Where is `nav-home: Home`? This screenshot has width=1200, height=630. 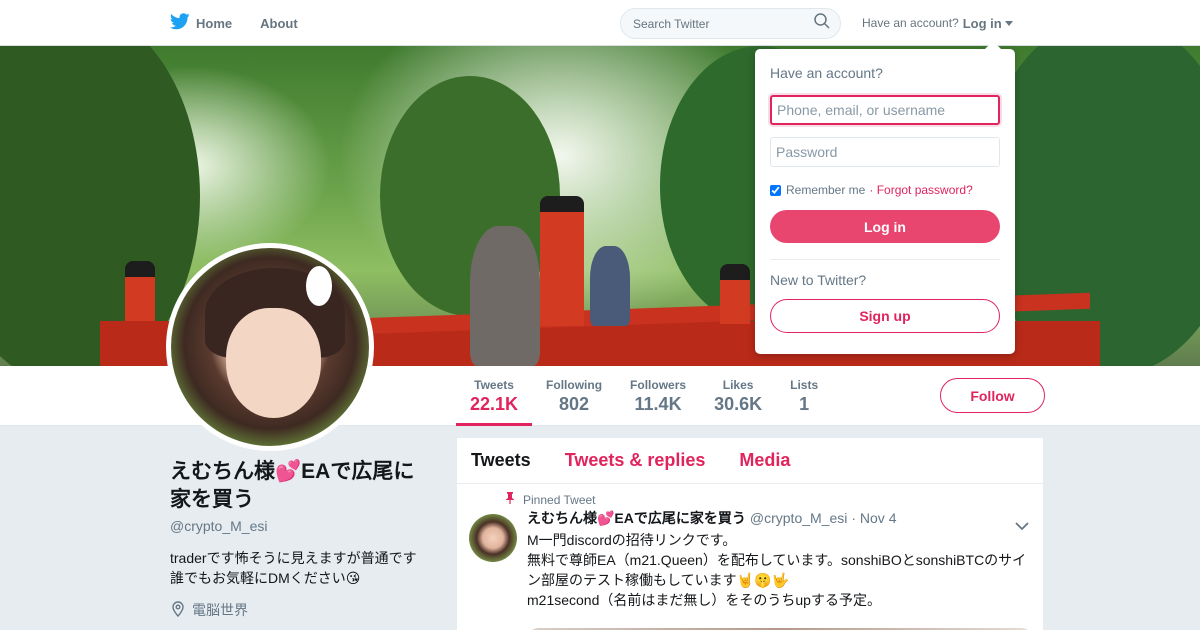
nav-home: Home is located at coordinates (201, 23).